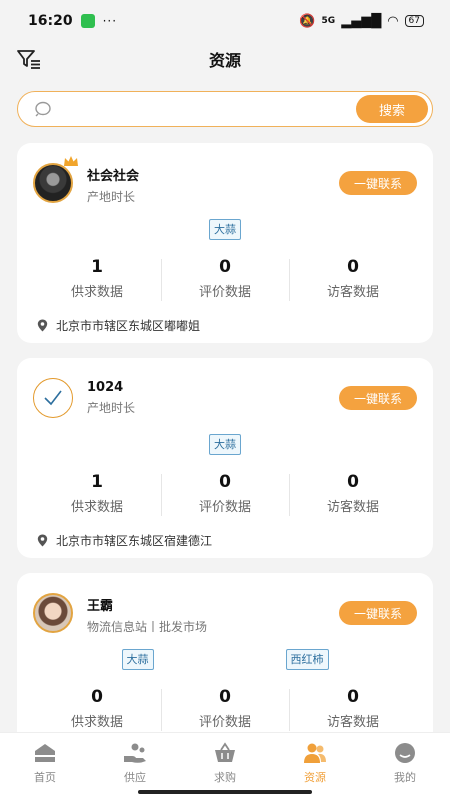  What do you see at coordinates (225, 792) in the screenshot?
I see `home-indicator` at bounding box center [225, 792].